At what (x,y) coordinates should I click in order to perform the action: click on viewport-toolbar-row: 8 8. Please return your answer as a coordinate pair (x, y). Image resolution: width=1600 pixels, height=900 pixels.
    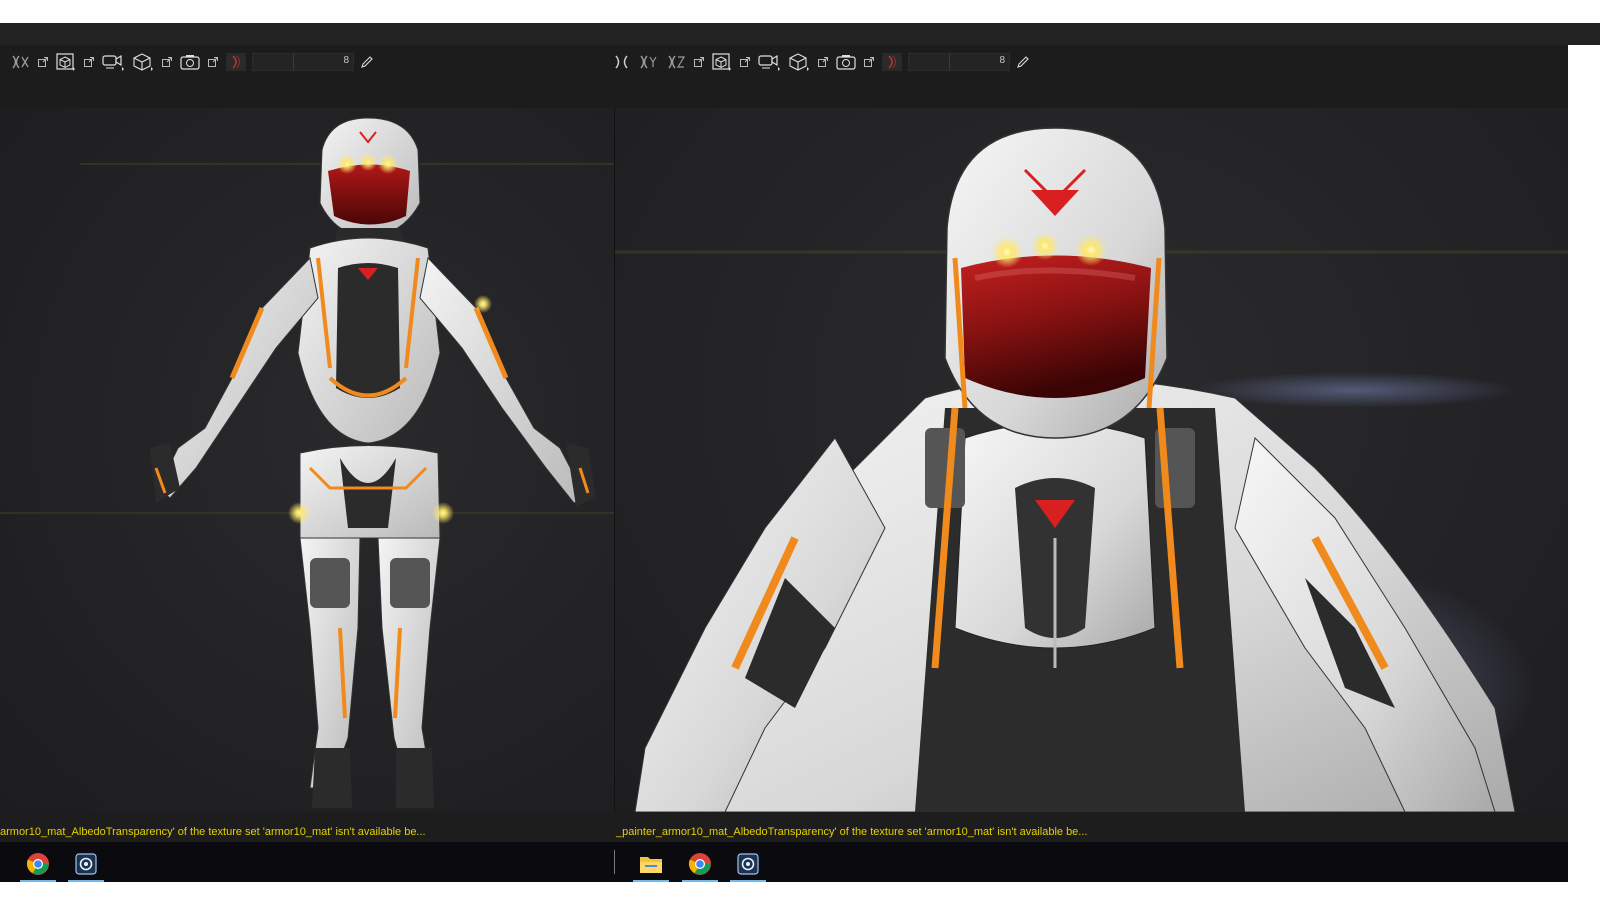
    Looking at the image, I should click on (800, 76).